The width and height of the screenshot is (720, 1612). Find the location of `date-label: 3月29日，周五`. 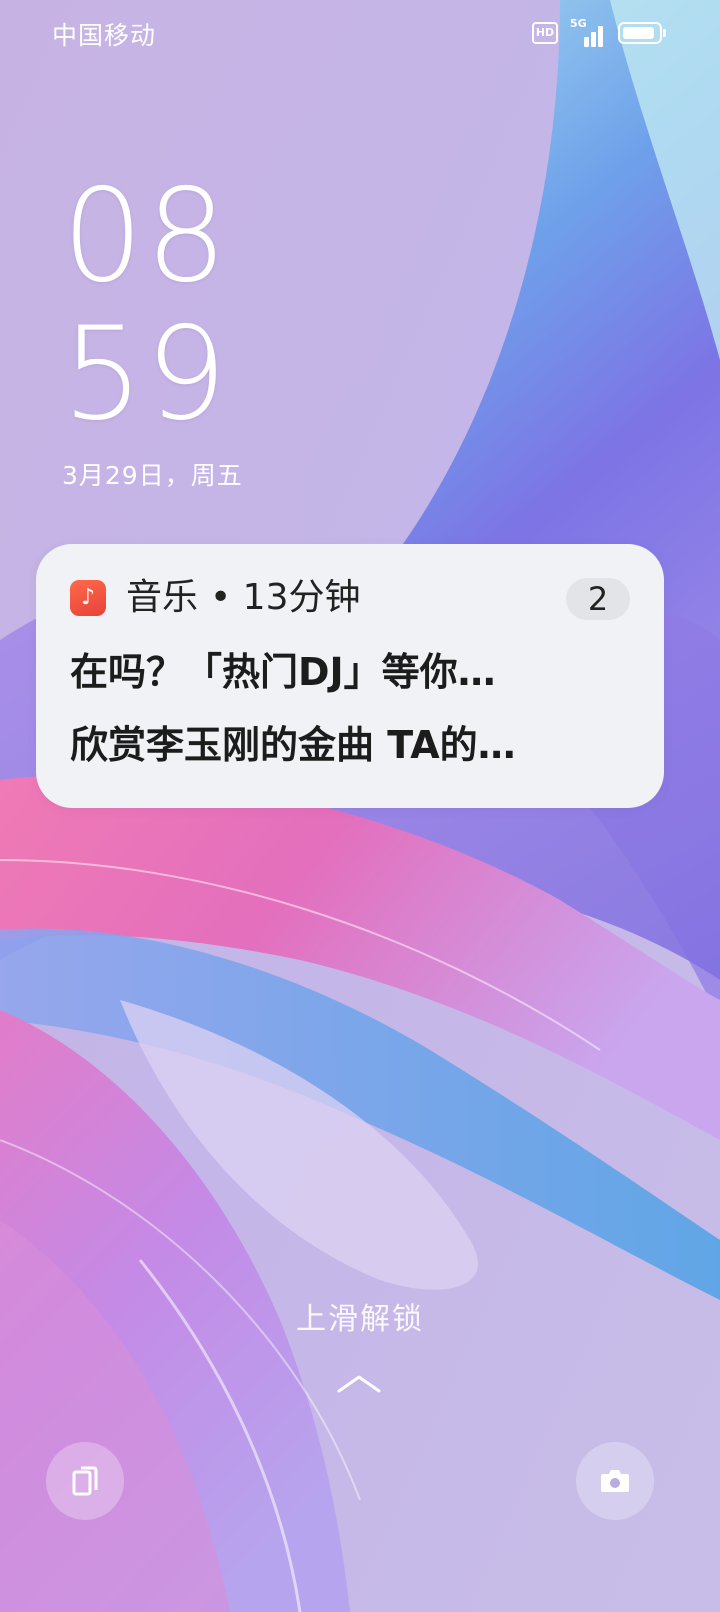

date-label: 3月29日，周五 is located at coordinates (152, 475).